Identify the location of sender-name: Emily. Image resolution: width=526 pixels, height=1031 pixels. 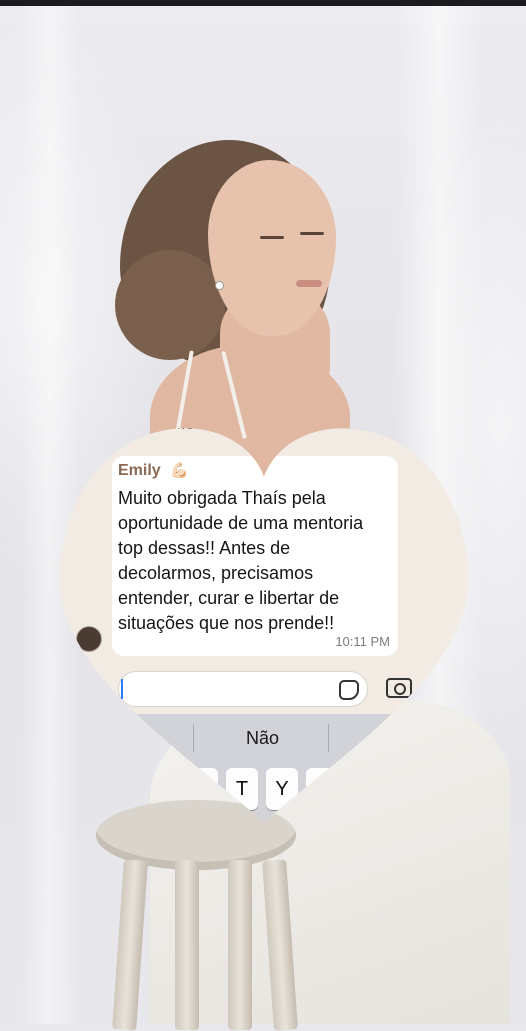
(139, 470).